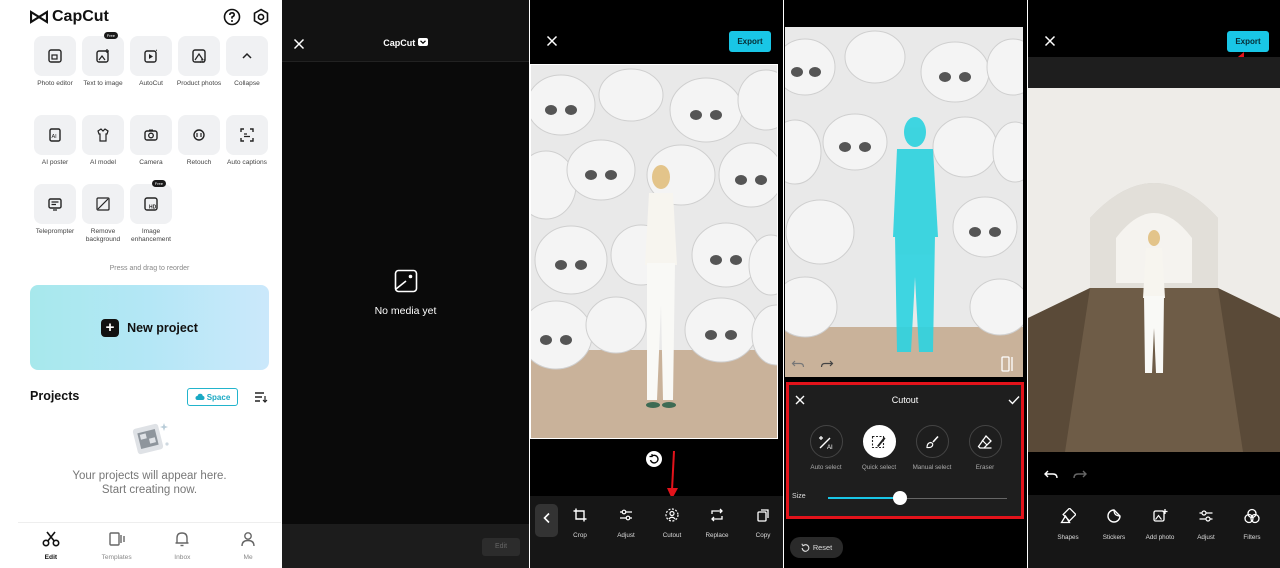 This screenshot has width=1280, height=568. What do you see at coordinates (151, 204) in the screenshot?
I see `image-enhancement-icon: HD` at bounding box center [151, 204].